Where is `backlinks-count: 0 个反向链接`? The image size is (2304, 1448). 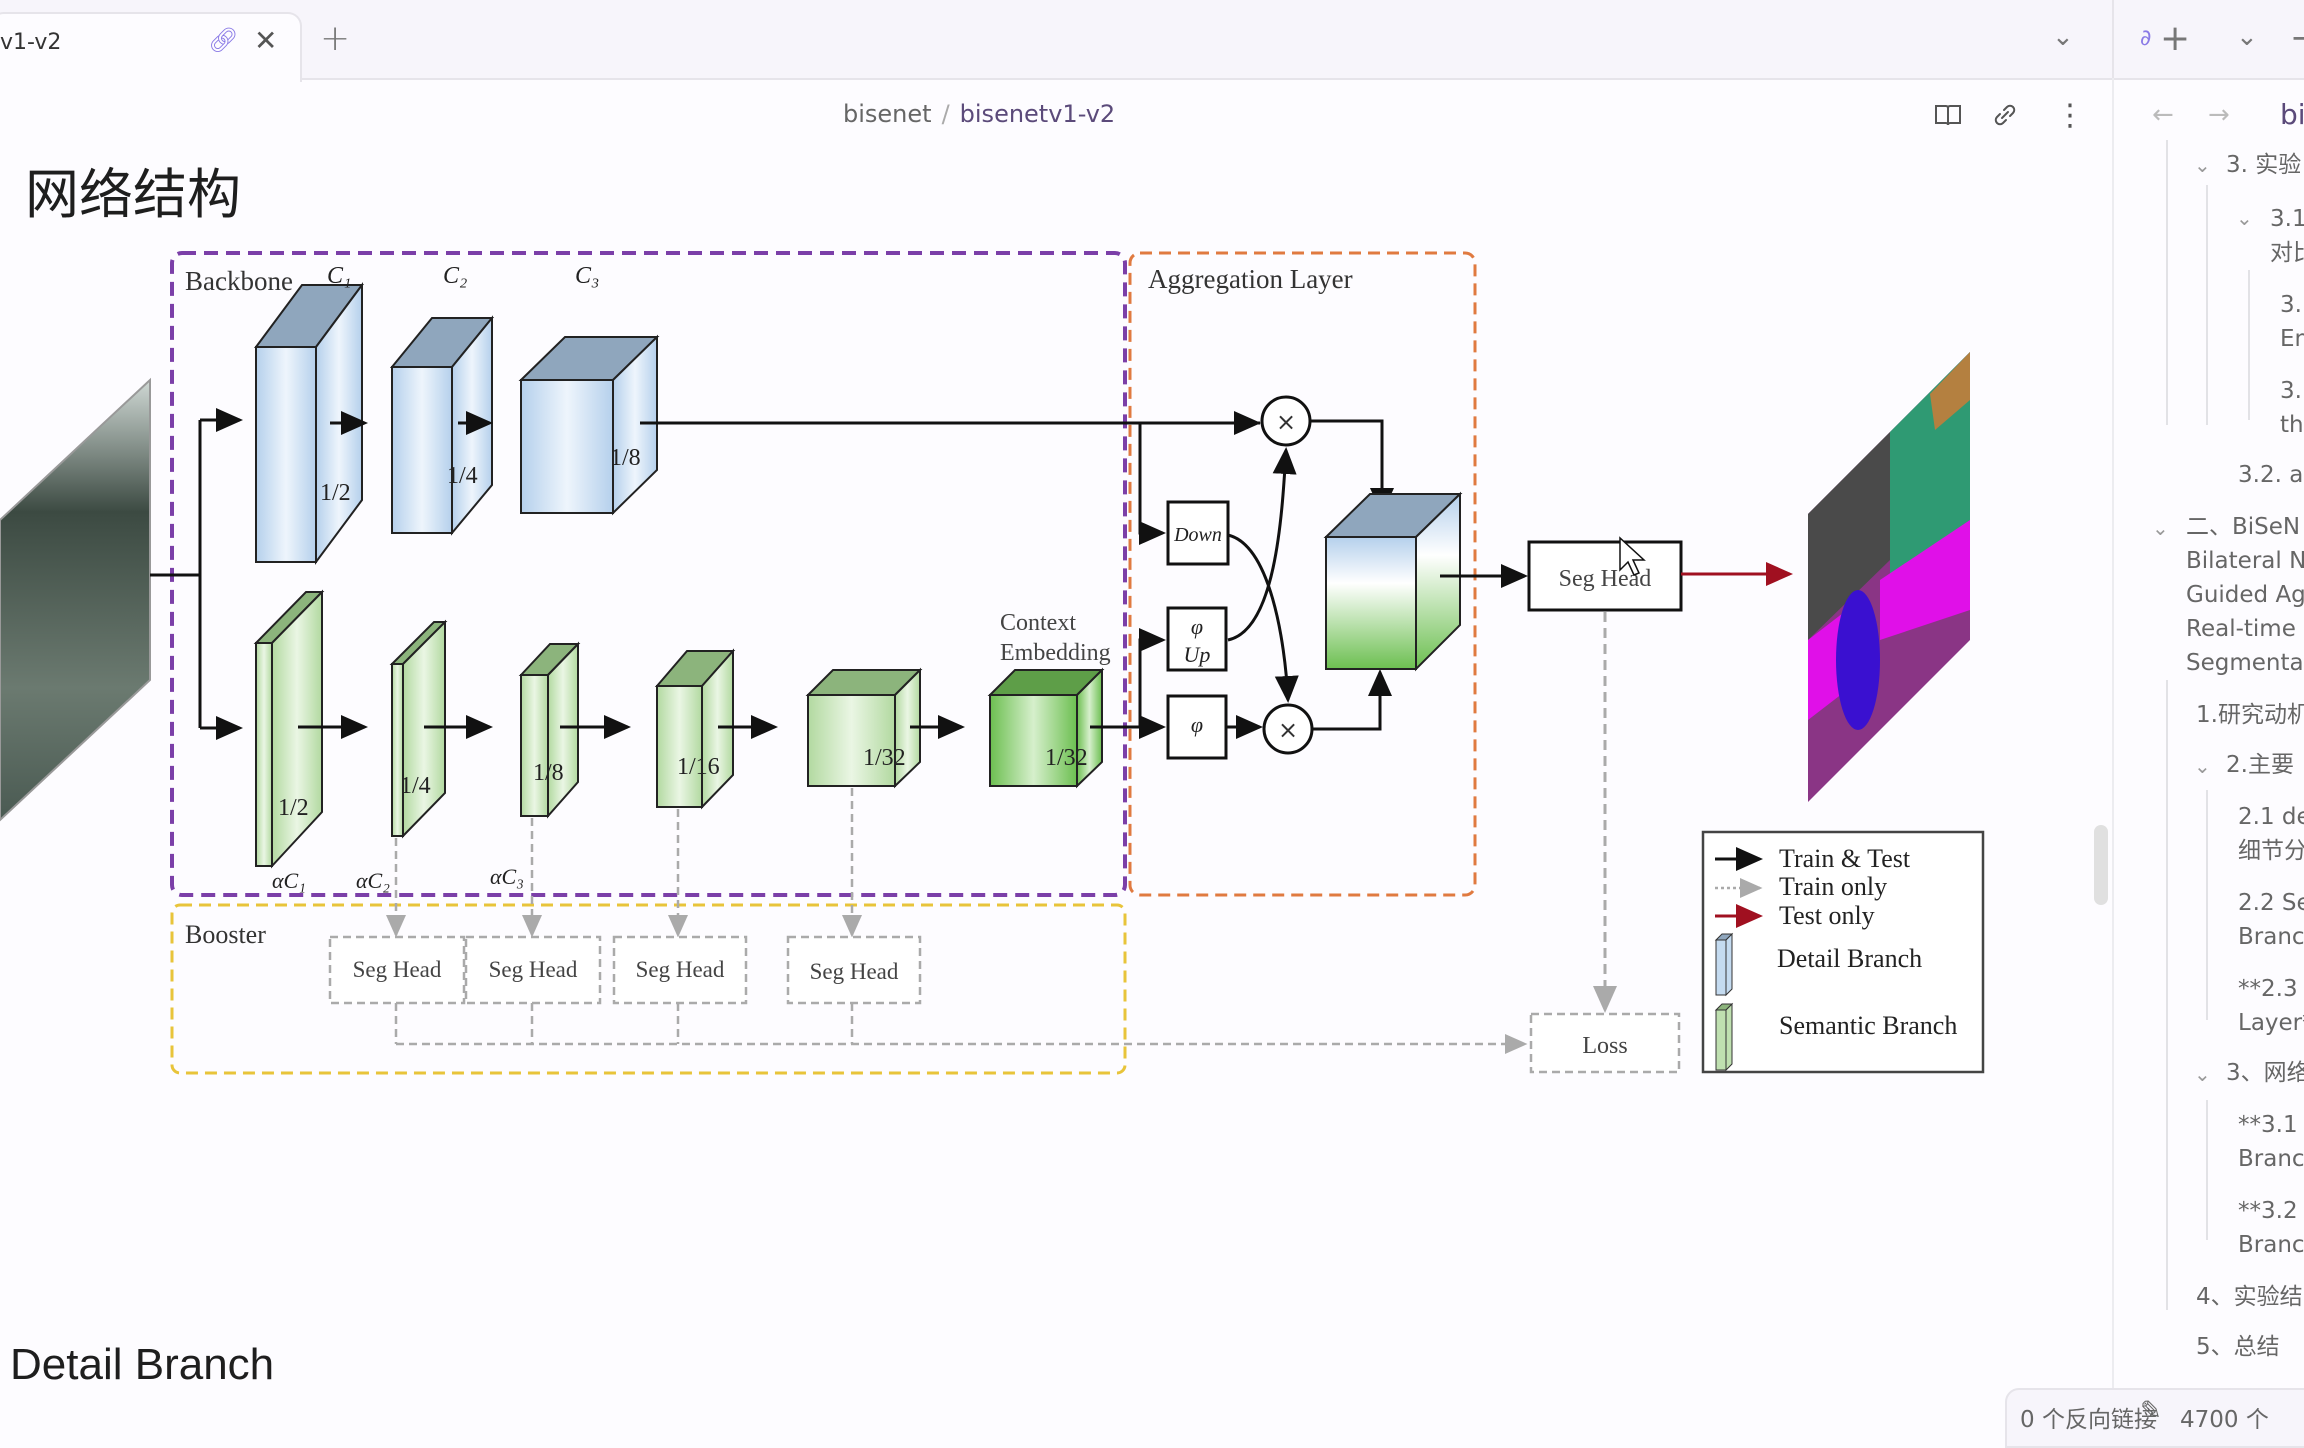 backlinks-count: 0 个反向链接 is located at coordinates (2088, 1417).